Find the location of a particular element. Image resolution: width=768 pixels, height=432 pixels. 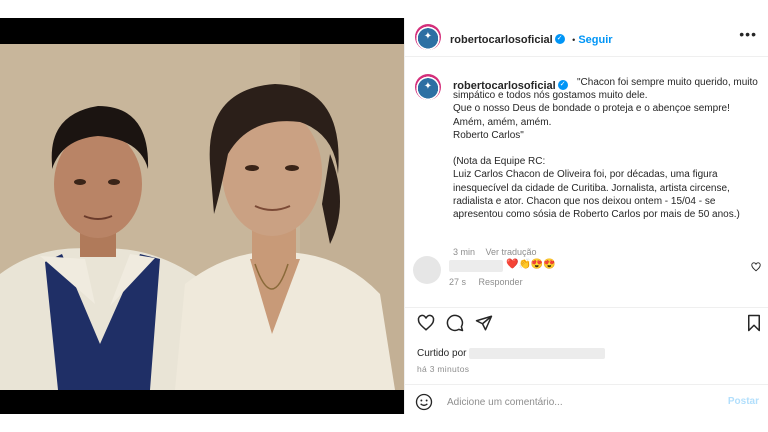

translate-link: Ver tradução is located at coordinates (511, 252).